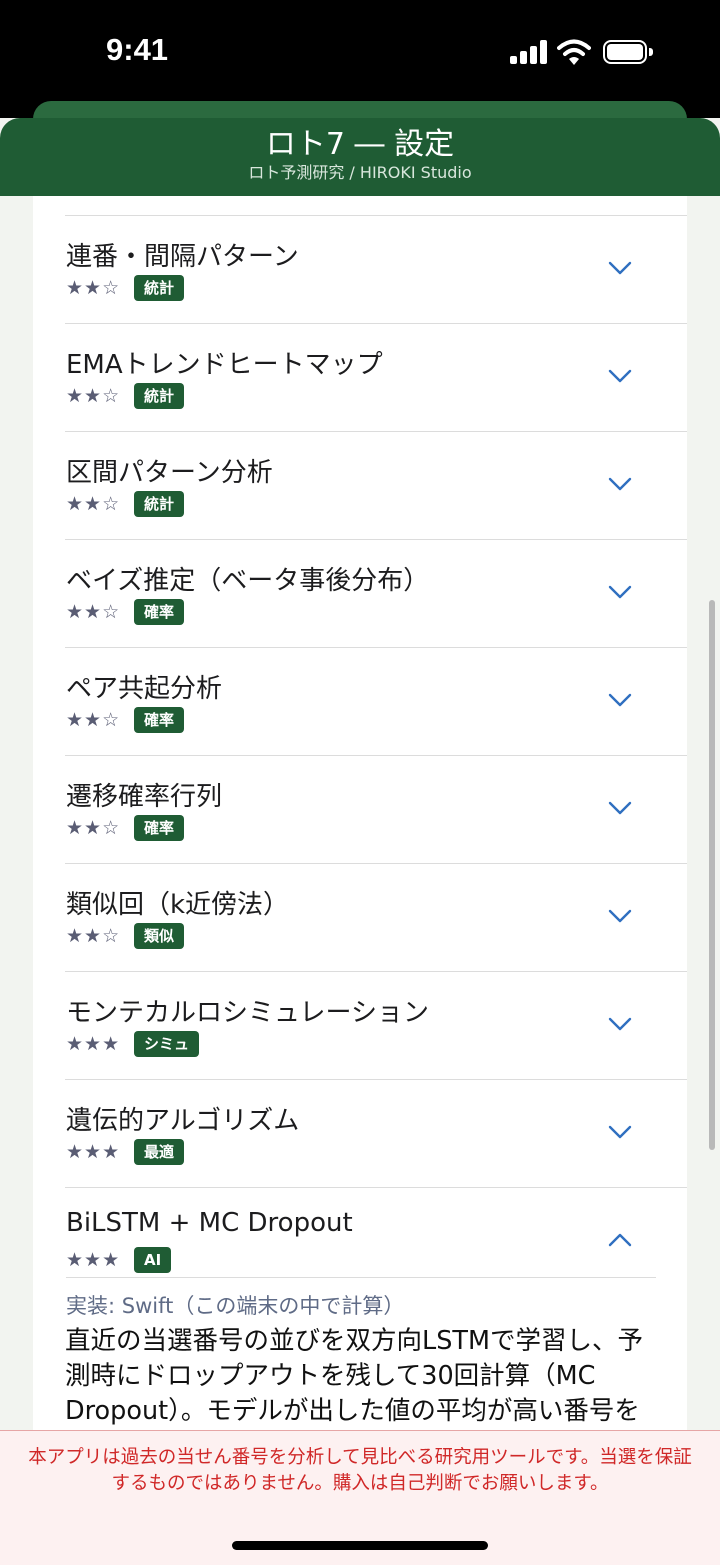  I want to click on method-item: ベイズ推定（ベータ事後分布） ★★☆ 確率, so click(376, 593).